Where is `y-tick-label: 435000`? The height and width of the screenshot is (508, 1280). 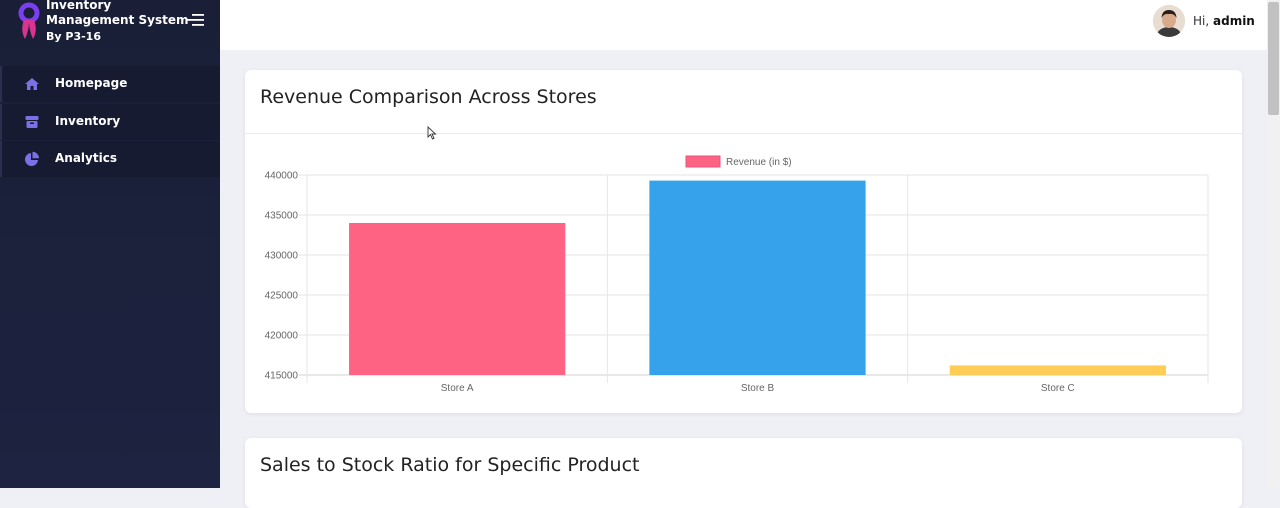 y-tick-label: 435000 is located at coordinates (282, 216).